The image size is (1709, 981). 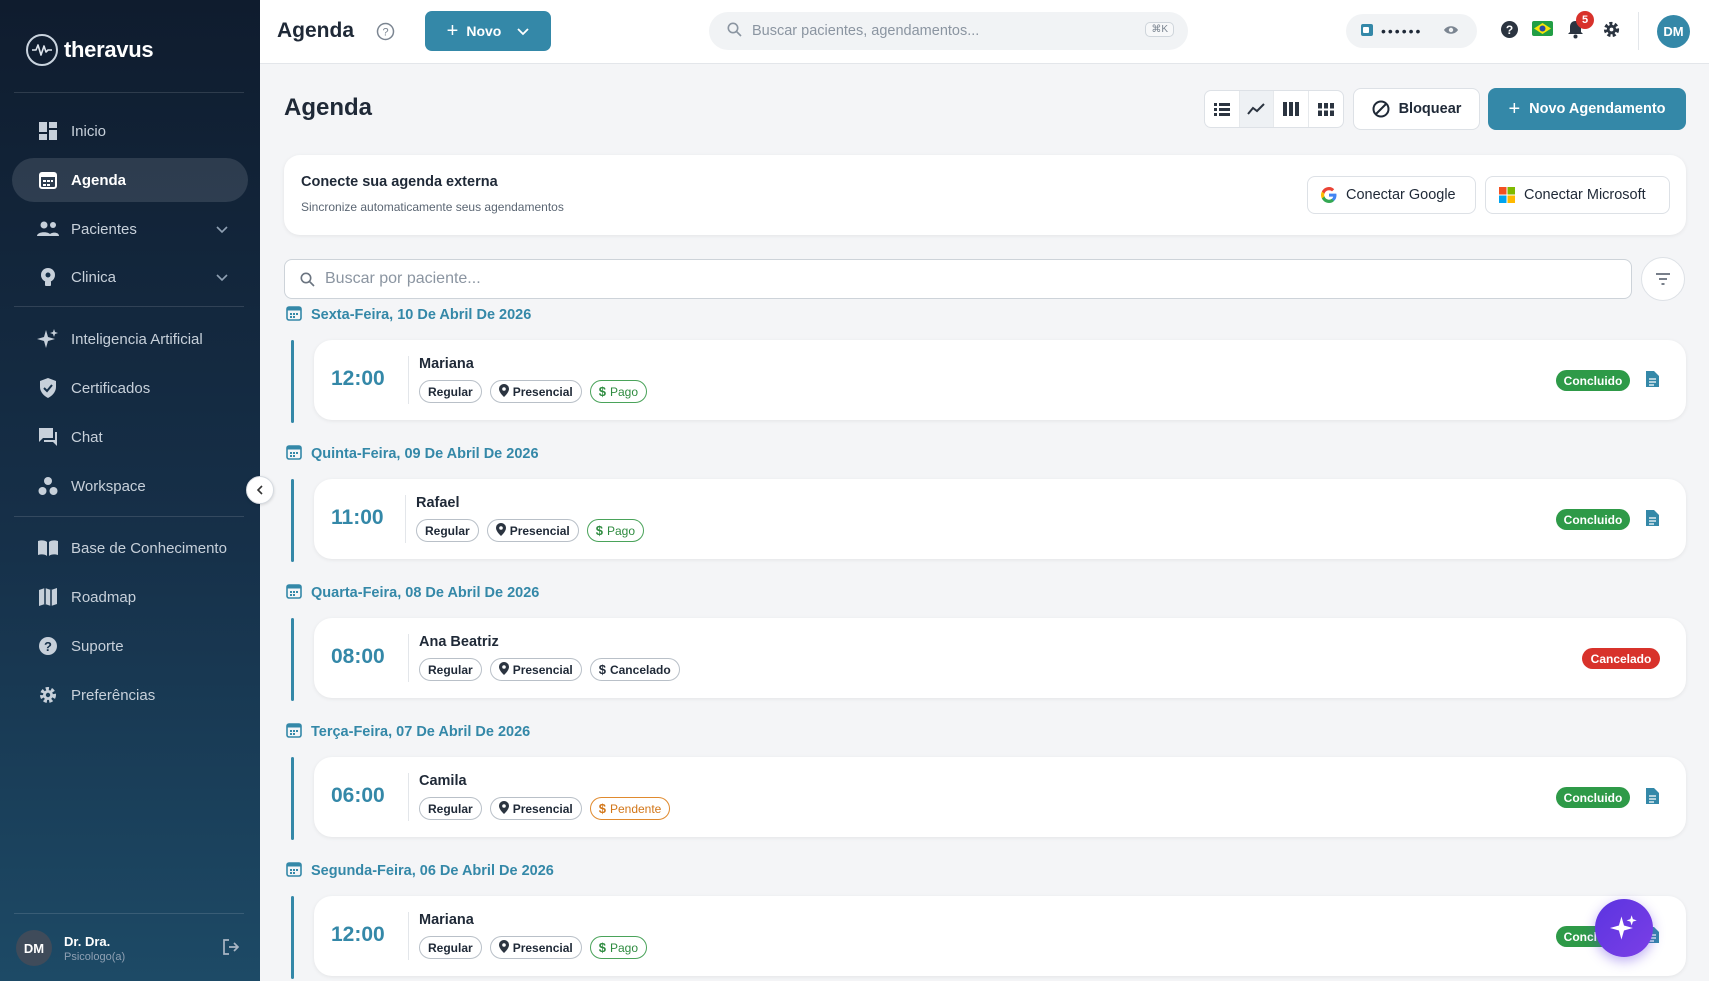 What do you see at coordinates (130, 548) in the screenshot?
I see `sidebar-item-base-de-conhecimento: Base de Conhecimento` at bounding box center [130, 548].